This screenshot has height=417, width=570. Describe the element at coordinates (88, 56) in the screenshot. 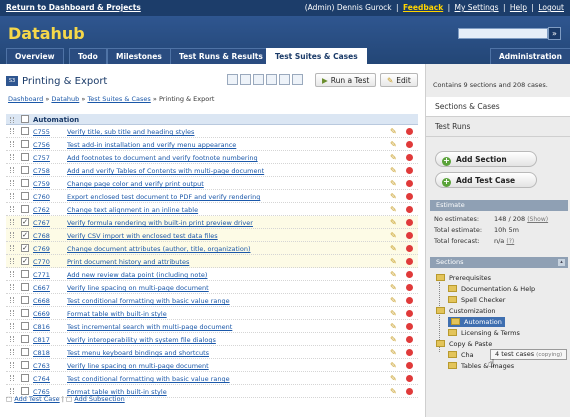

I see `tab-todo: Todo` at that location.